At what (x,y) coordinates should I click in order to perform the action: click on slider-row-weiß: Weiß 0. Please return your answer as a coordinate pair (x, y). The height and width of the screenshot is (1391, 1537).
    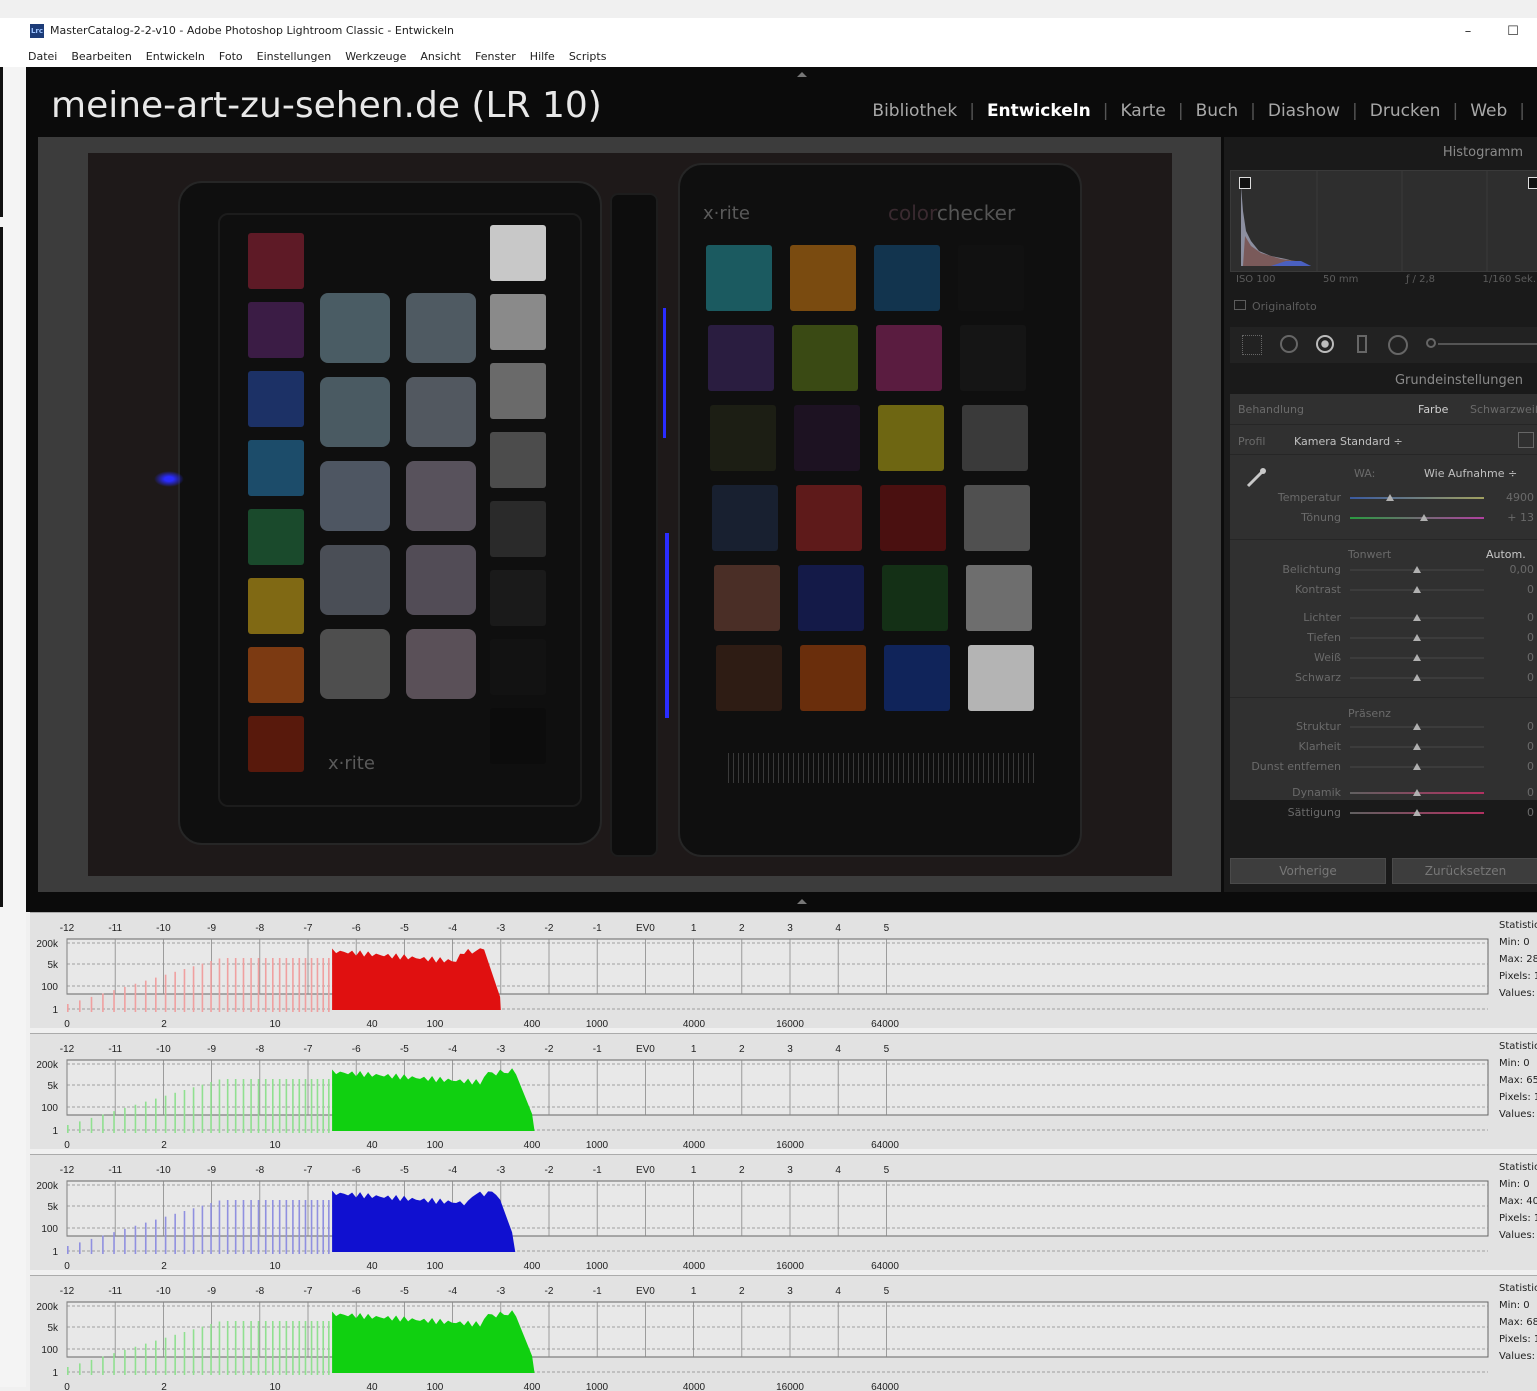
    Looking at the image, I should click on (1383, 658).